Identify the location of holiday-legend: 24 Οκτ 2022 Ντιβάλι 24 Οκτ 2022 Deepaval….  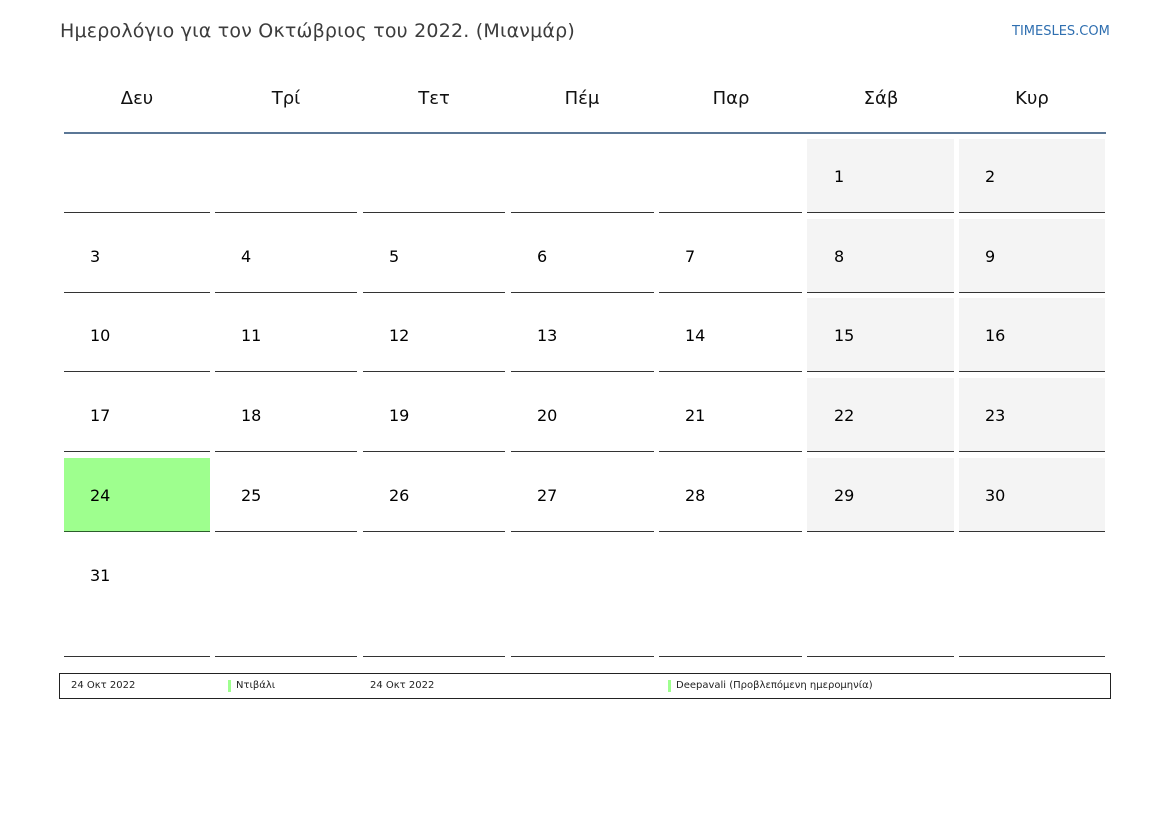
(585, 686).